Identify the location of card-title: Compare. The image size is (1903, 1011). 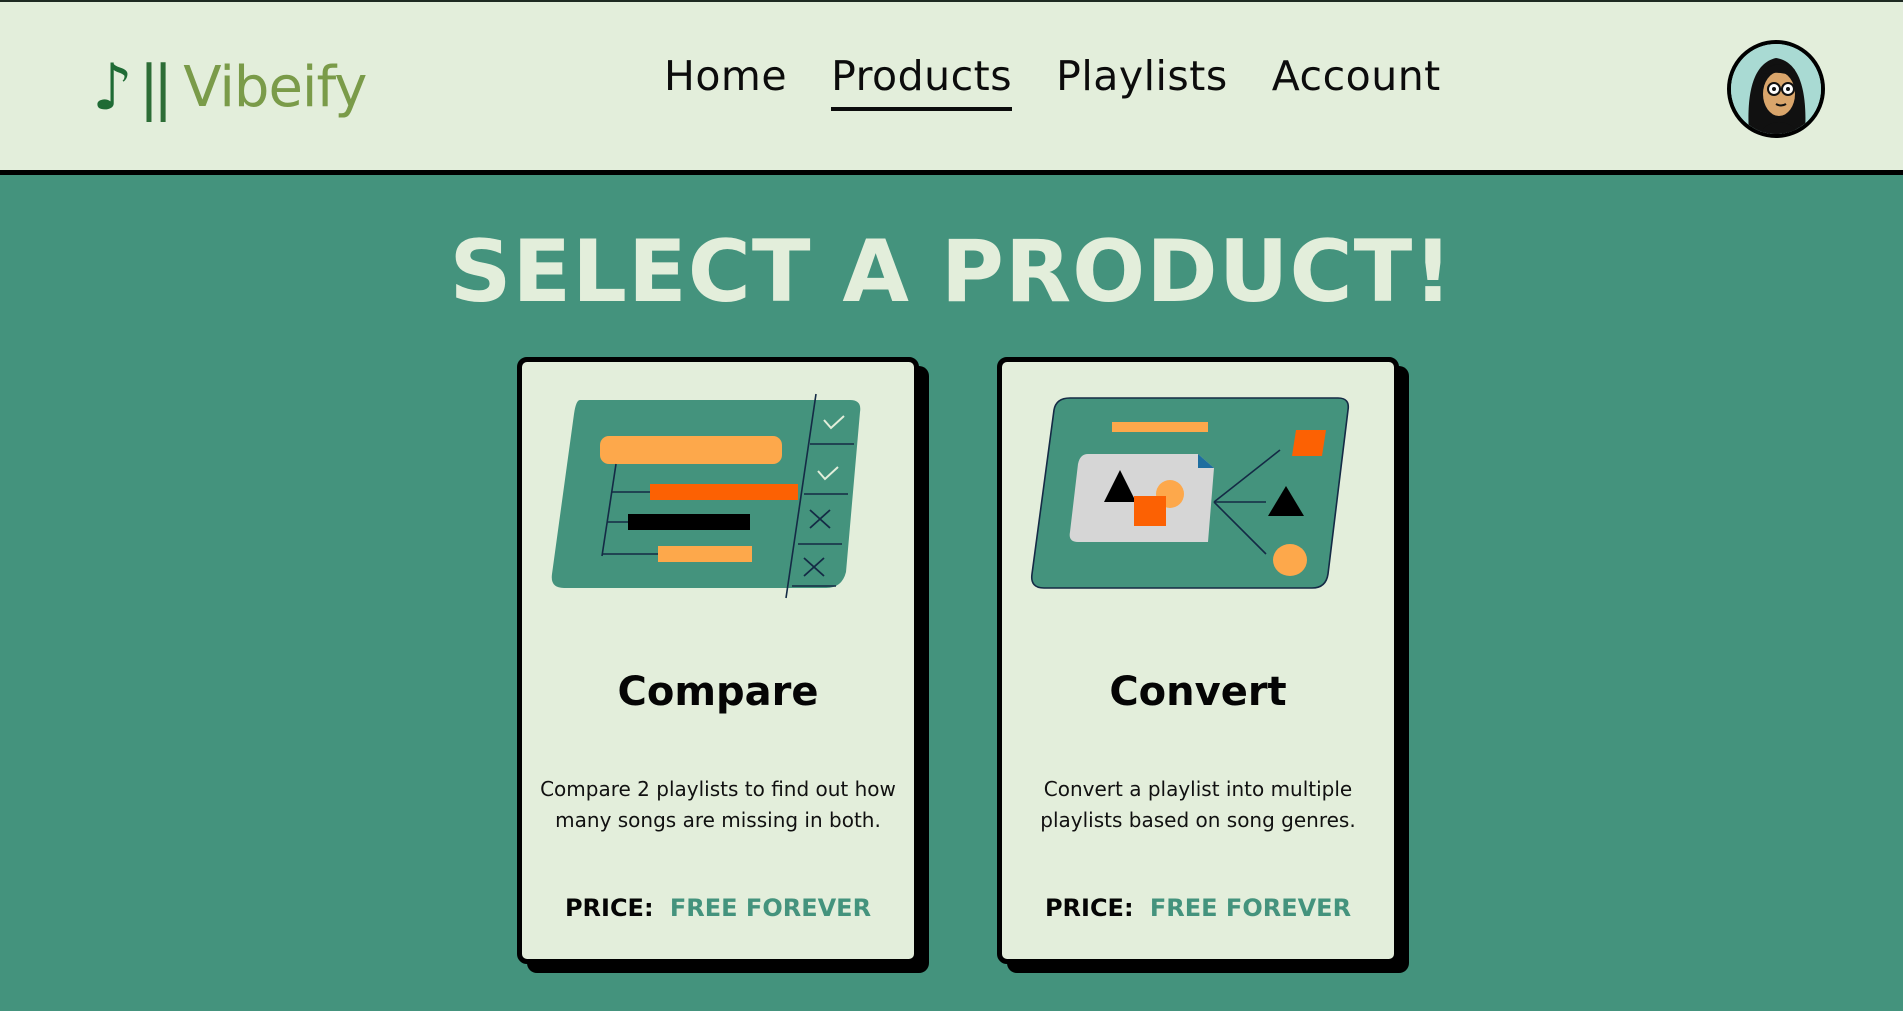
(718, 692).